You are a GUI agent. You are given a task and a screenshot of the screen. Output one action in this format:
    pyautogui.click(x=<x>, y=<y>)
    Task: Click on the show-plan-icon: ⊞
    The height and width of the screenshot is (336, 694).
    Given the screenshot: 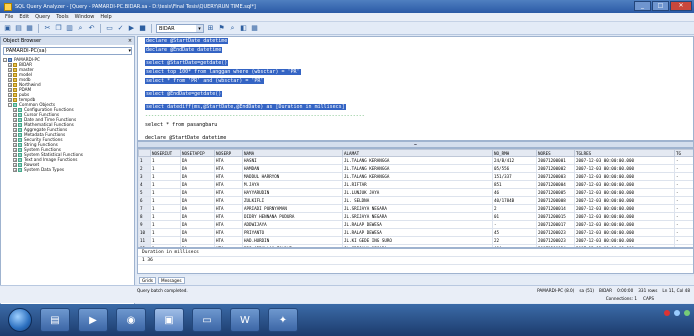 What is the action you would take?
    pyautogui.click(x=210, y=28)
    